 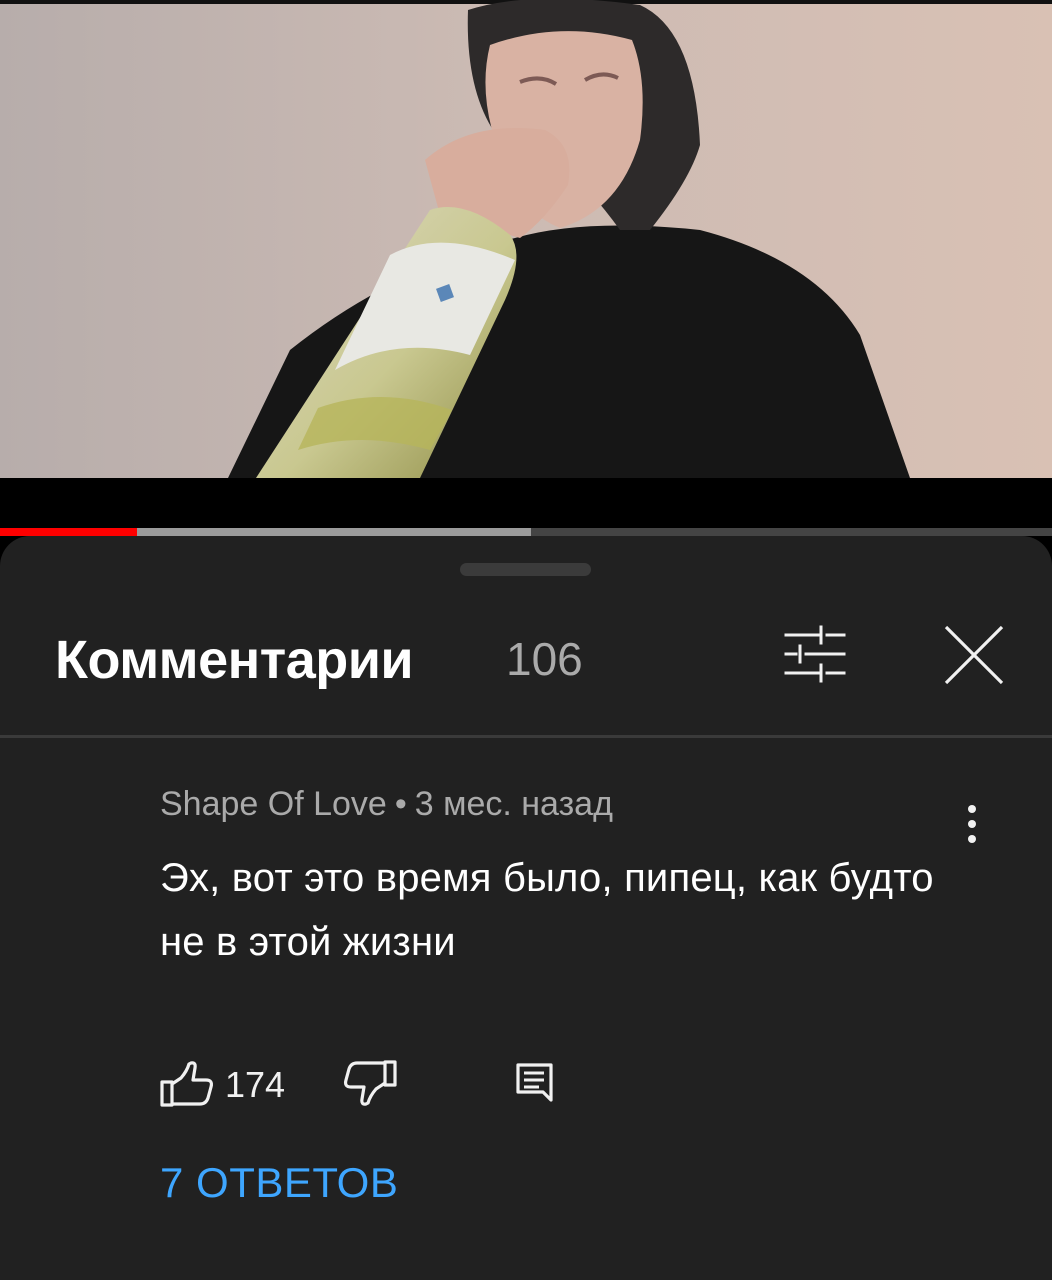 What do you see at coordinates (279, 1183) in the screenshot?
I see `view-replies-link: 7 ОТВЕТОВ` at bounding box center [279, 1183].